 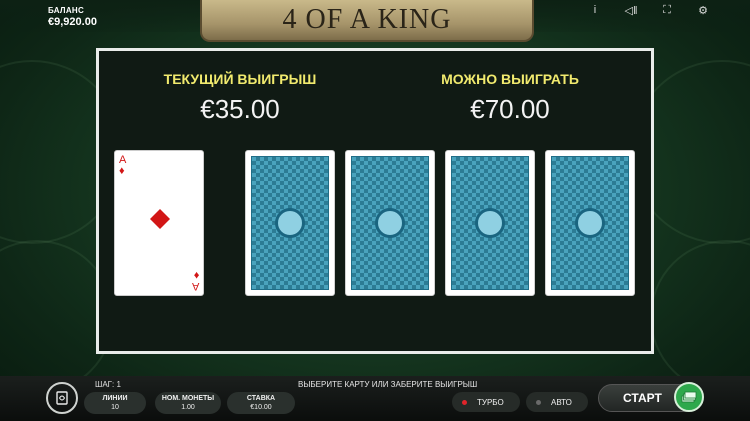 I want to click on settings-icon: ⚙, so click(x=703, y=10).